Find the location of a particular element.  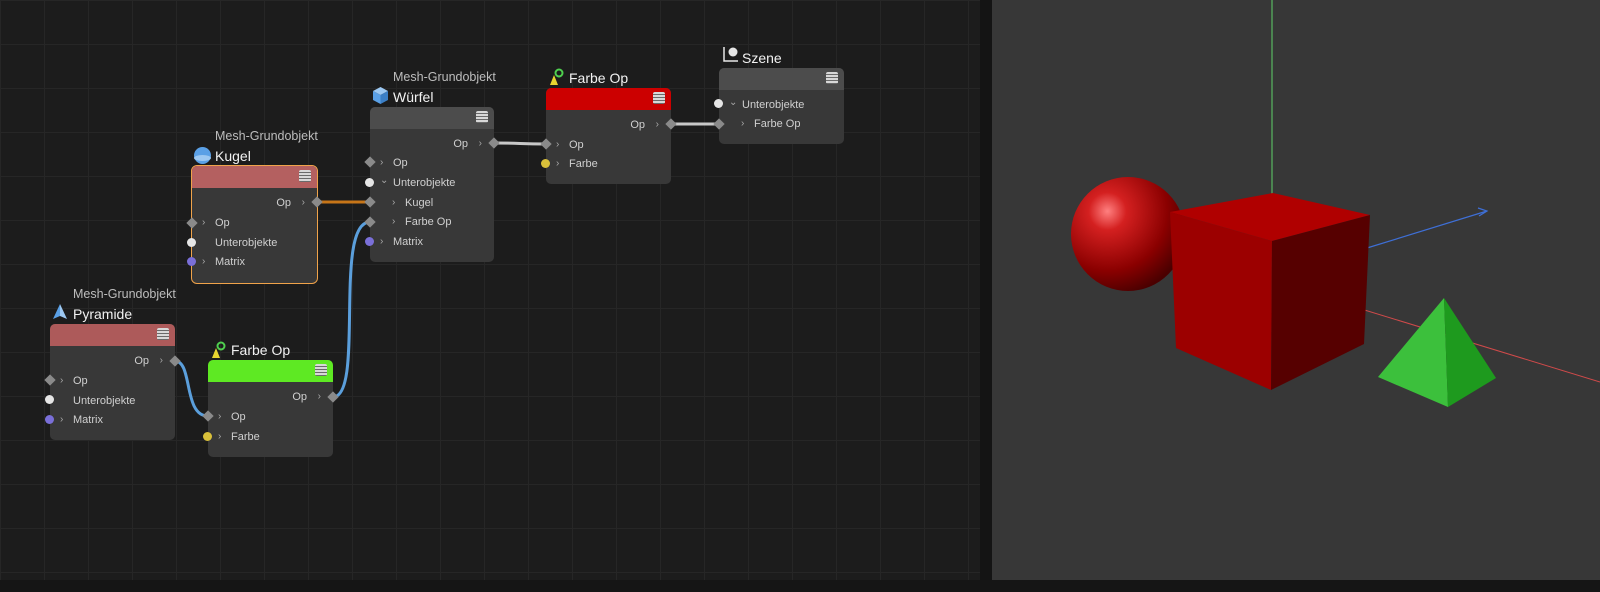

farbe-green-farbe-label: Farbe is located at coordinates (245, 437).